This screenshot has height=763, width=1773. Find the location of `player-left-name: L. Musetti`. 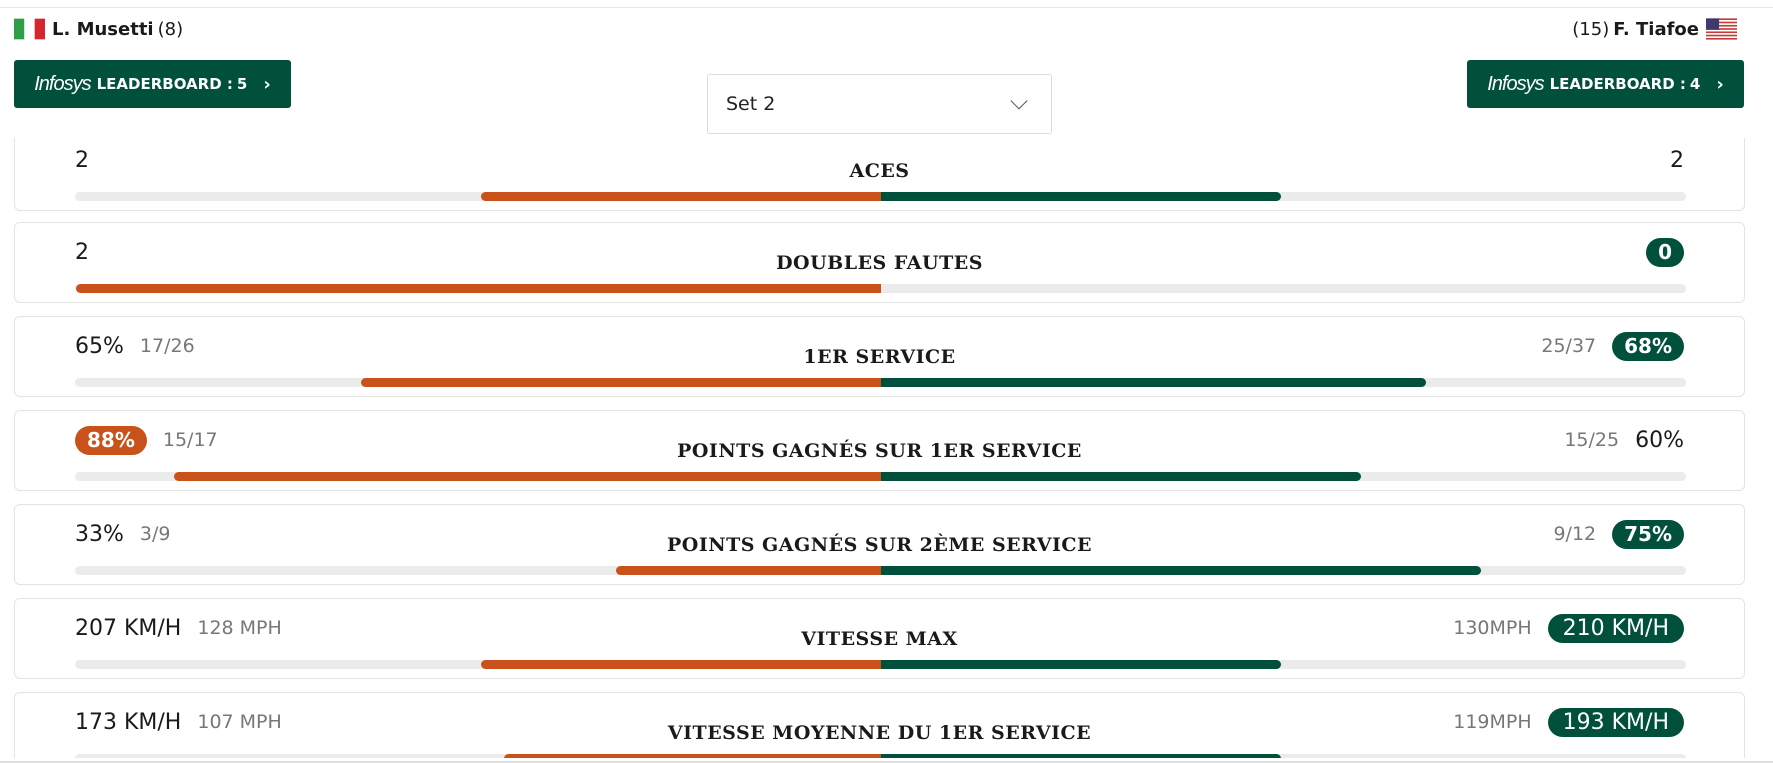

player-left-name: L. Musetti is located at coordinates (103, 29).